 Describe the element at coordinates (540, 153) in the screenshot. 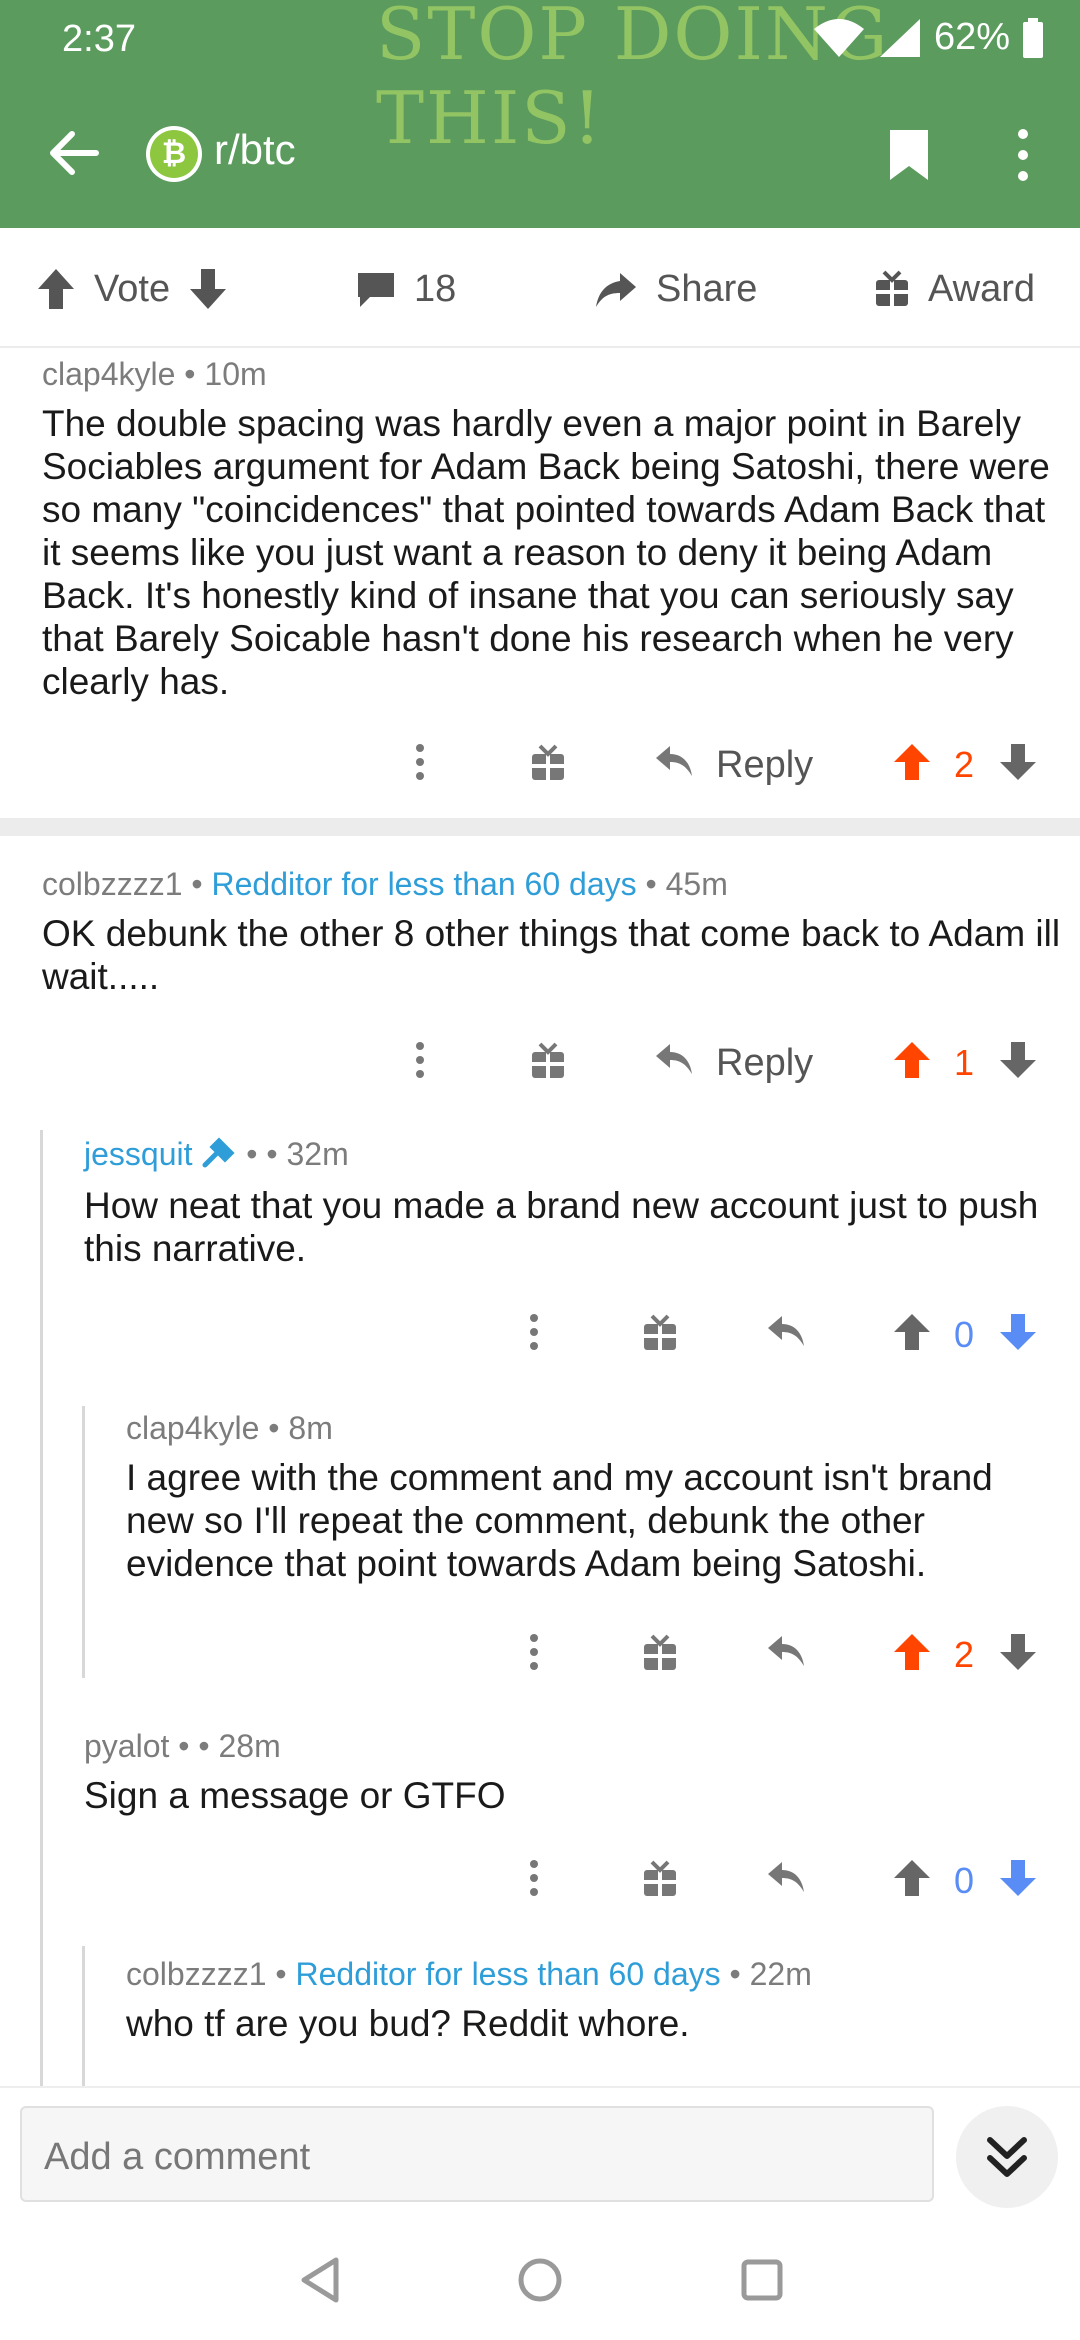

I see `toolbar: ₿ r/btc` at that location.